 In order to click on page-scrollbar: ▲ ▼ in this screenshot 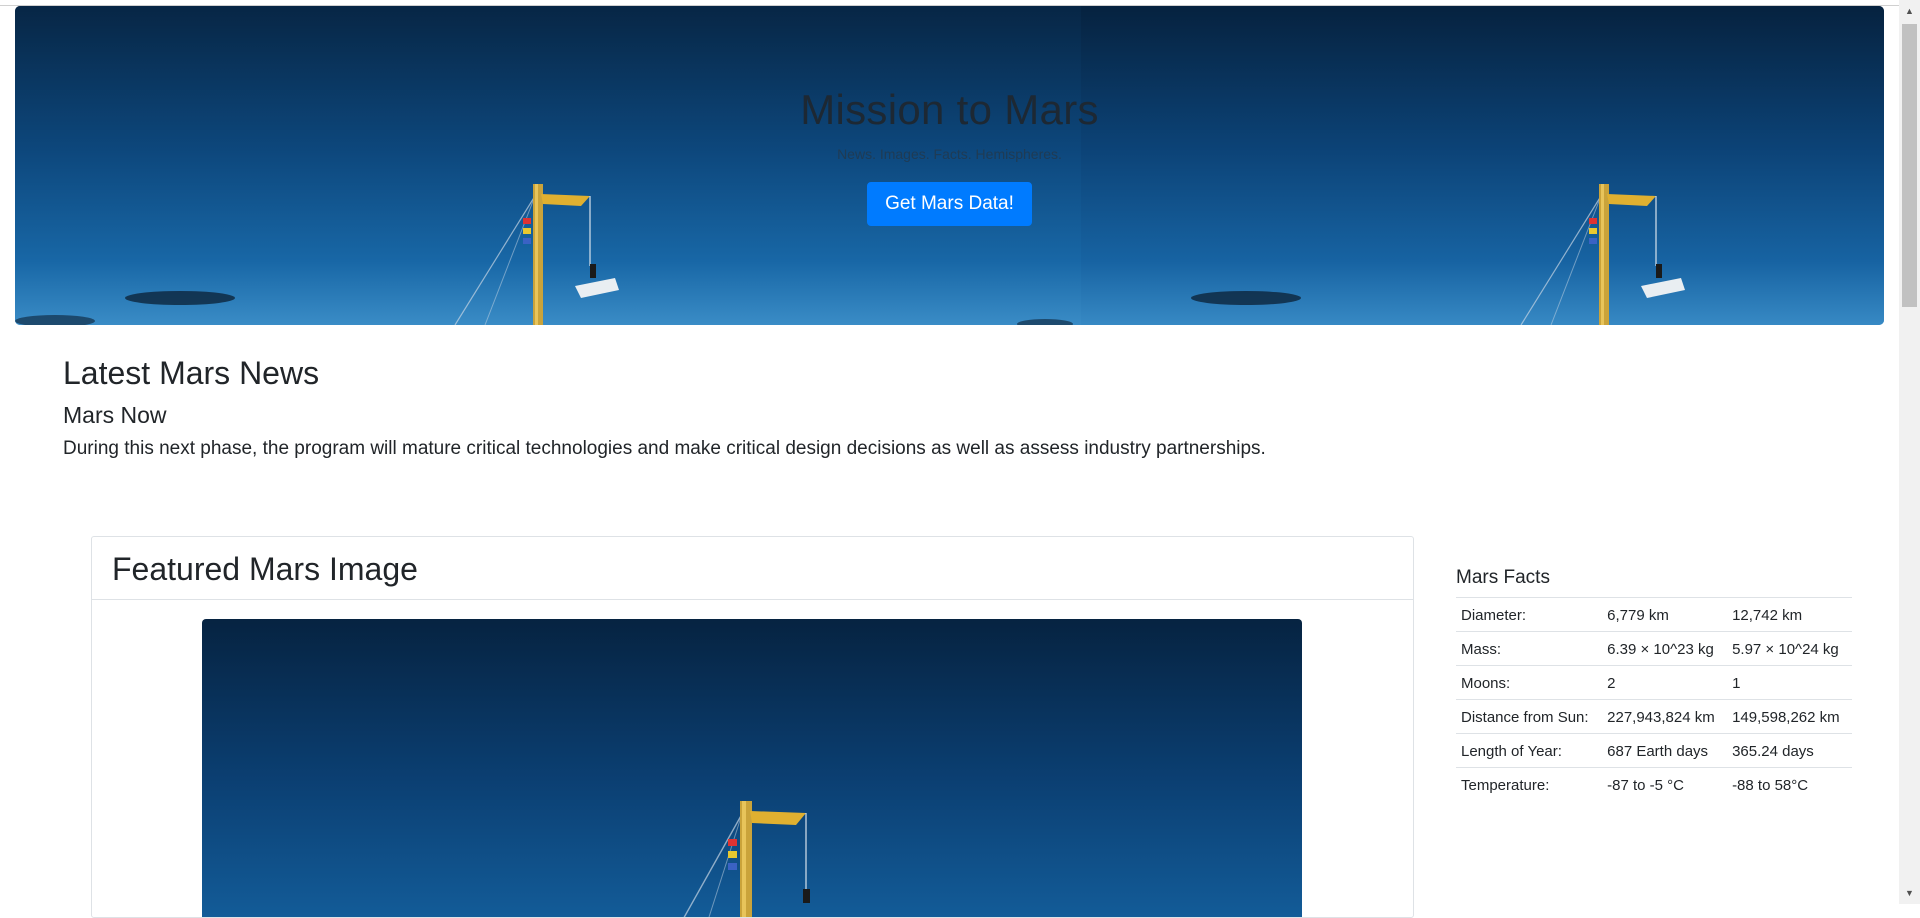, I will do `click(1909, 452)`.